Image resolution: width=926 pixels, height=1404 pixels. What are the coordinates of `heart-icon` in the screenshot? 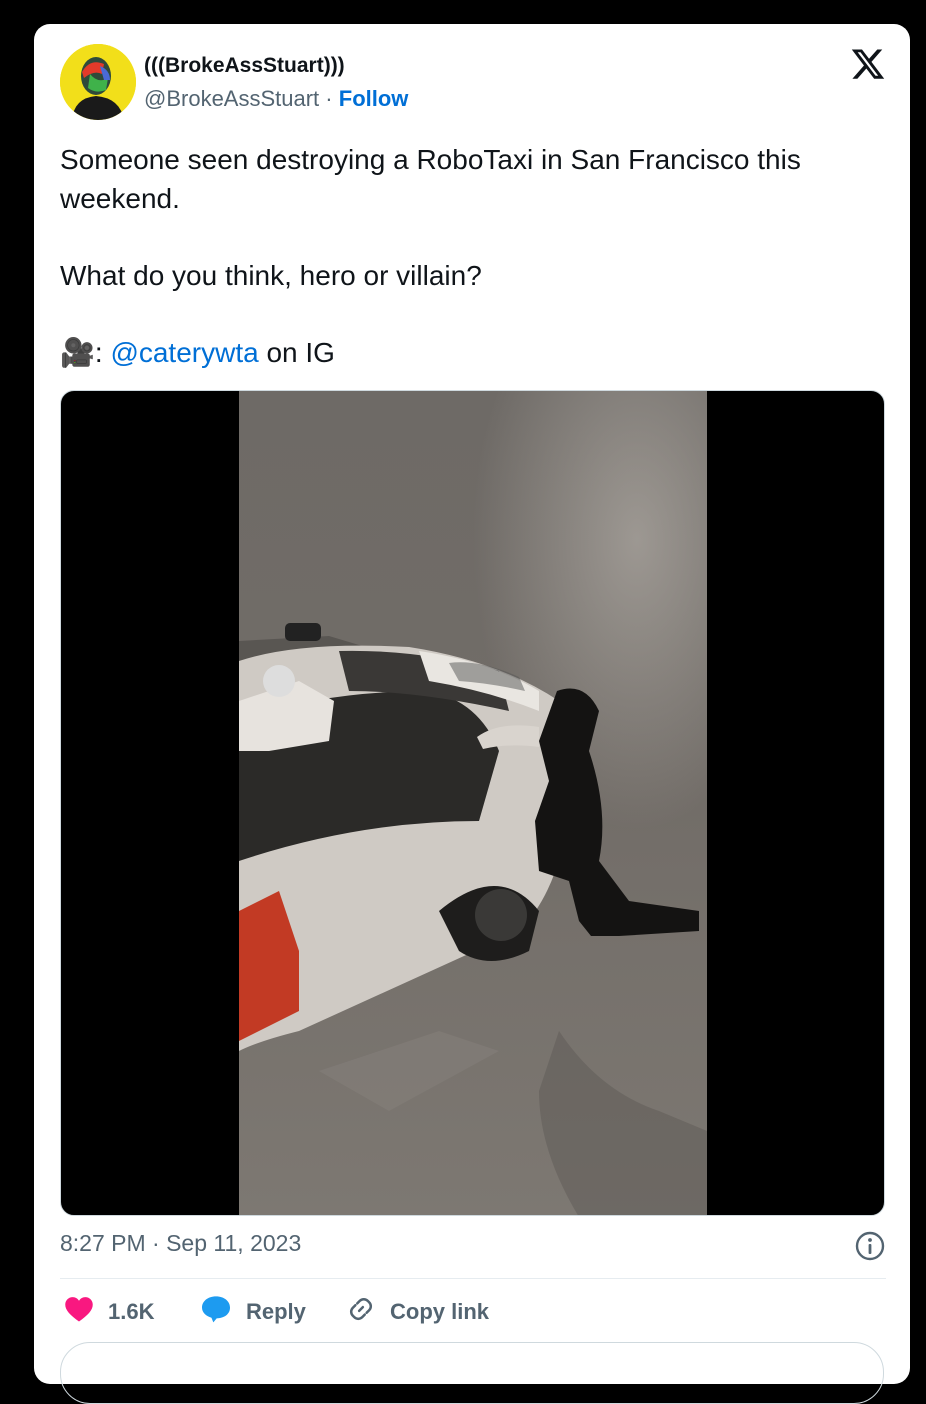 It's located at (86, 1312).